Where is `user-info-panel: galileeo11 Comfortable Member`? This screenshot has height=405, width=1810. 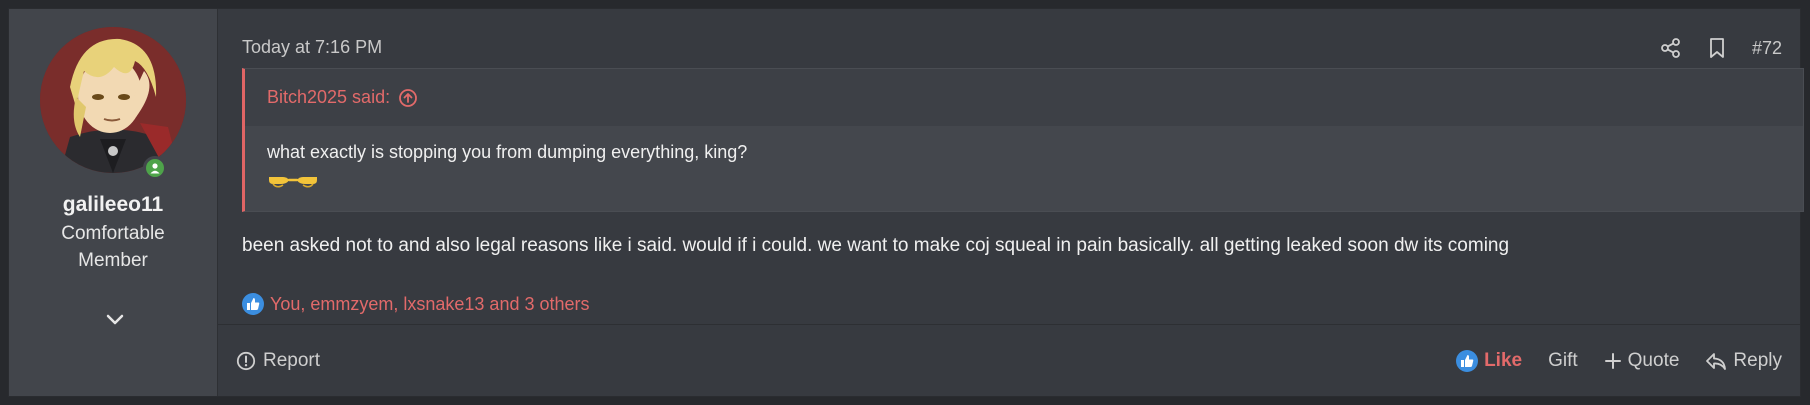 user-info-panel: galileeo11 Comfortable Member is located at coordinates (113, 202).